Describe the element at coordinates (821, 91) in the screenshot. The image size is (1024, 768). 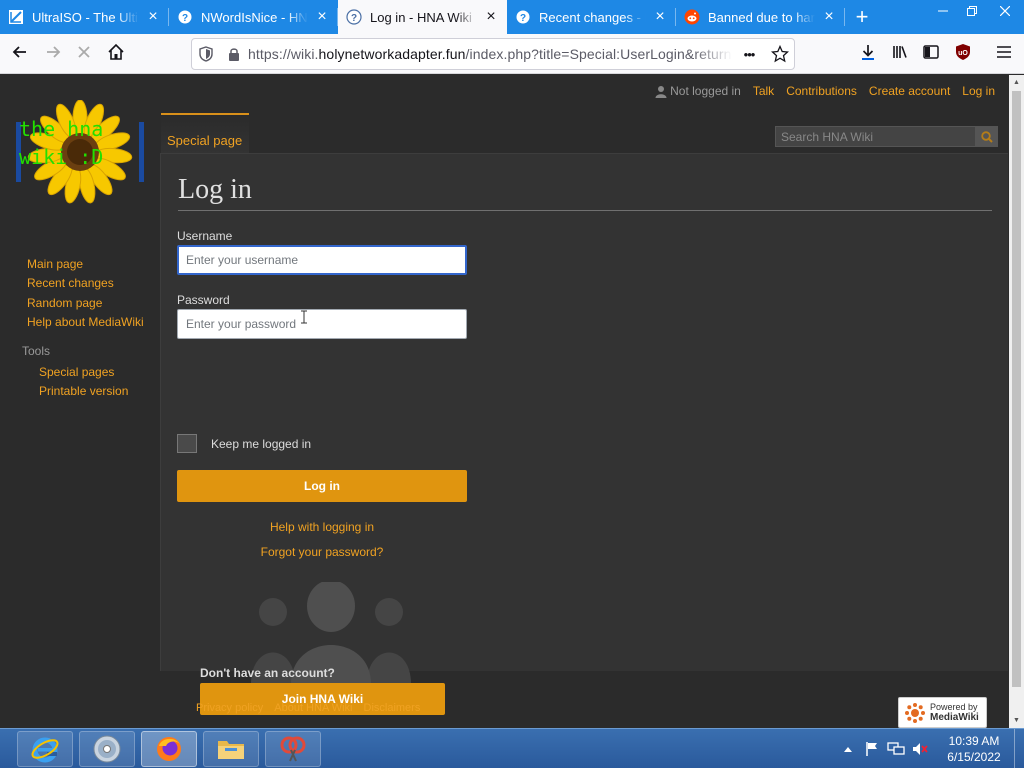
I see `contributions-link: Contributions` at that location.